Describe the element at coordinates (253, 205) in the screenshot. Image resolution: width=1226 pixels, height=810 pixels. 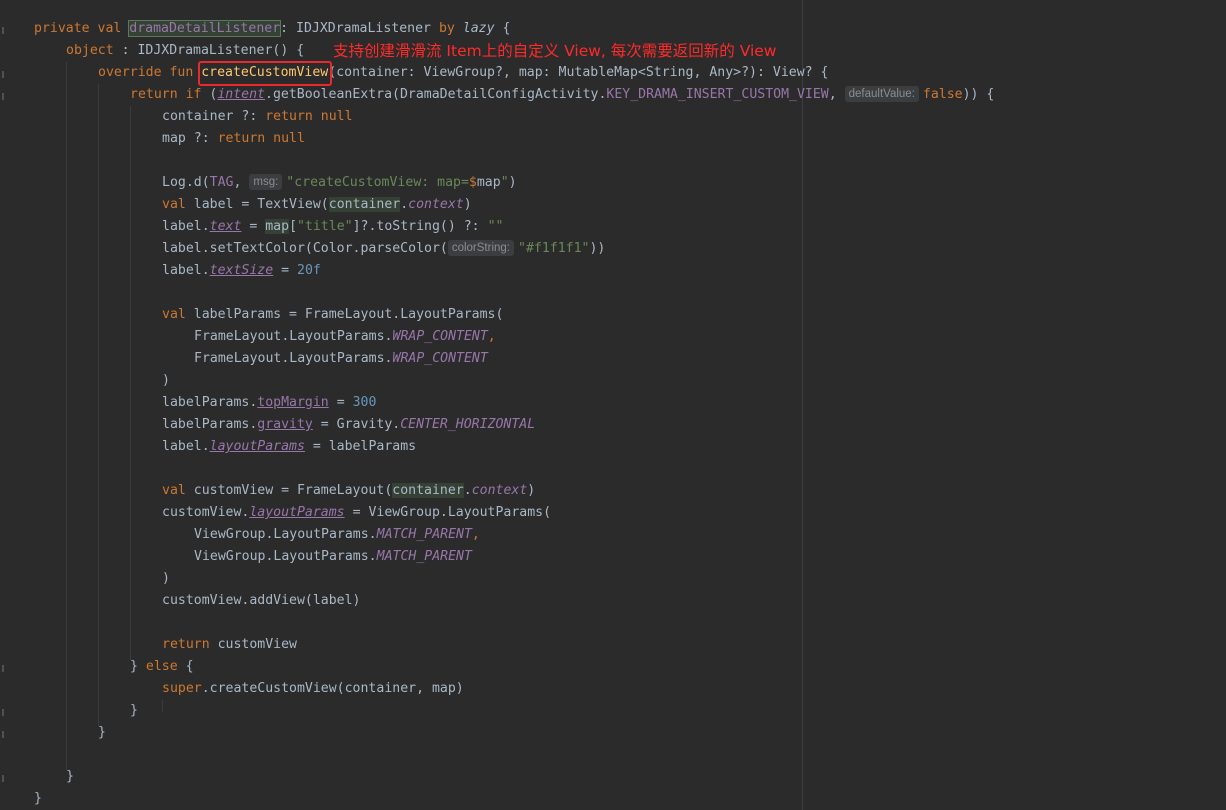
I see `code-line: val label = TextView(container.context)` at that location.